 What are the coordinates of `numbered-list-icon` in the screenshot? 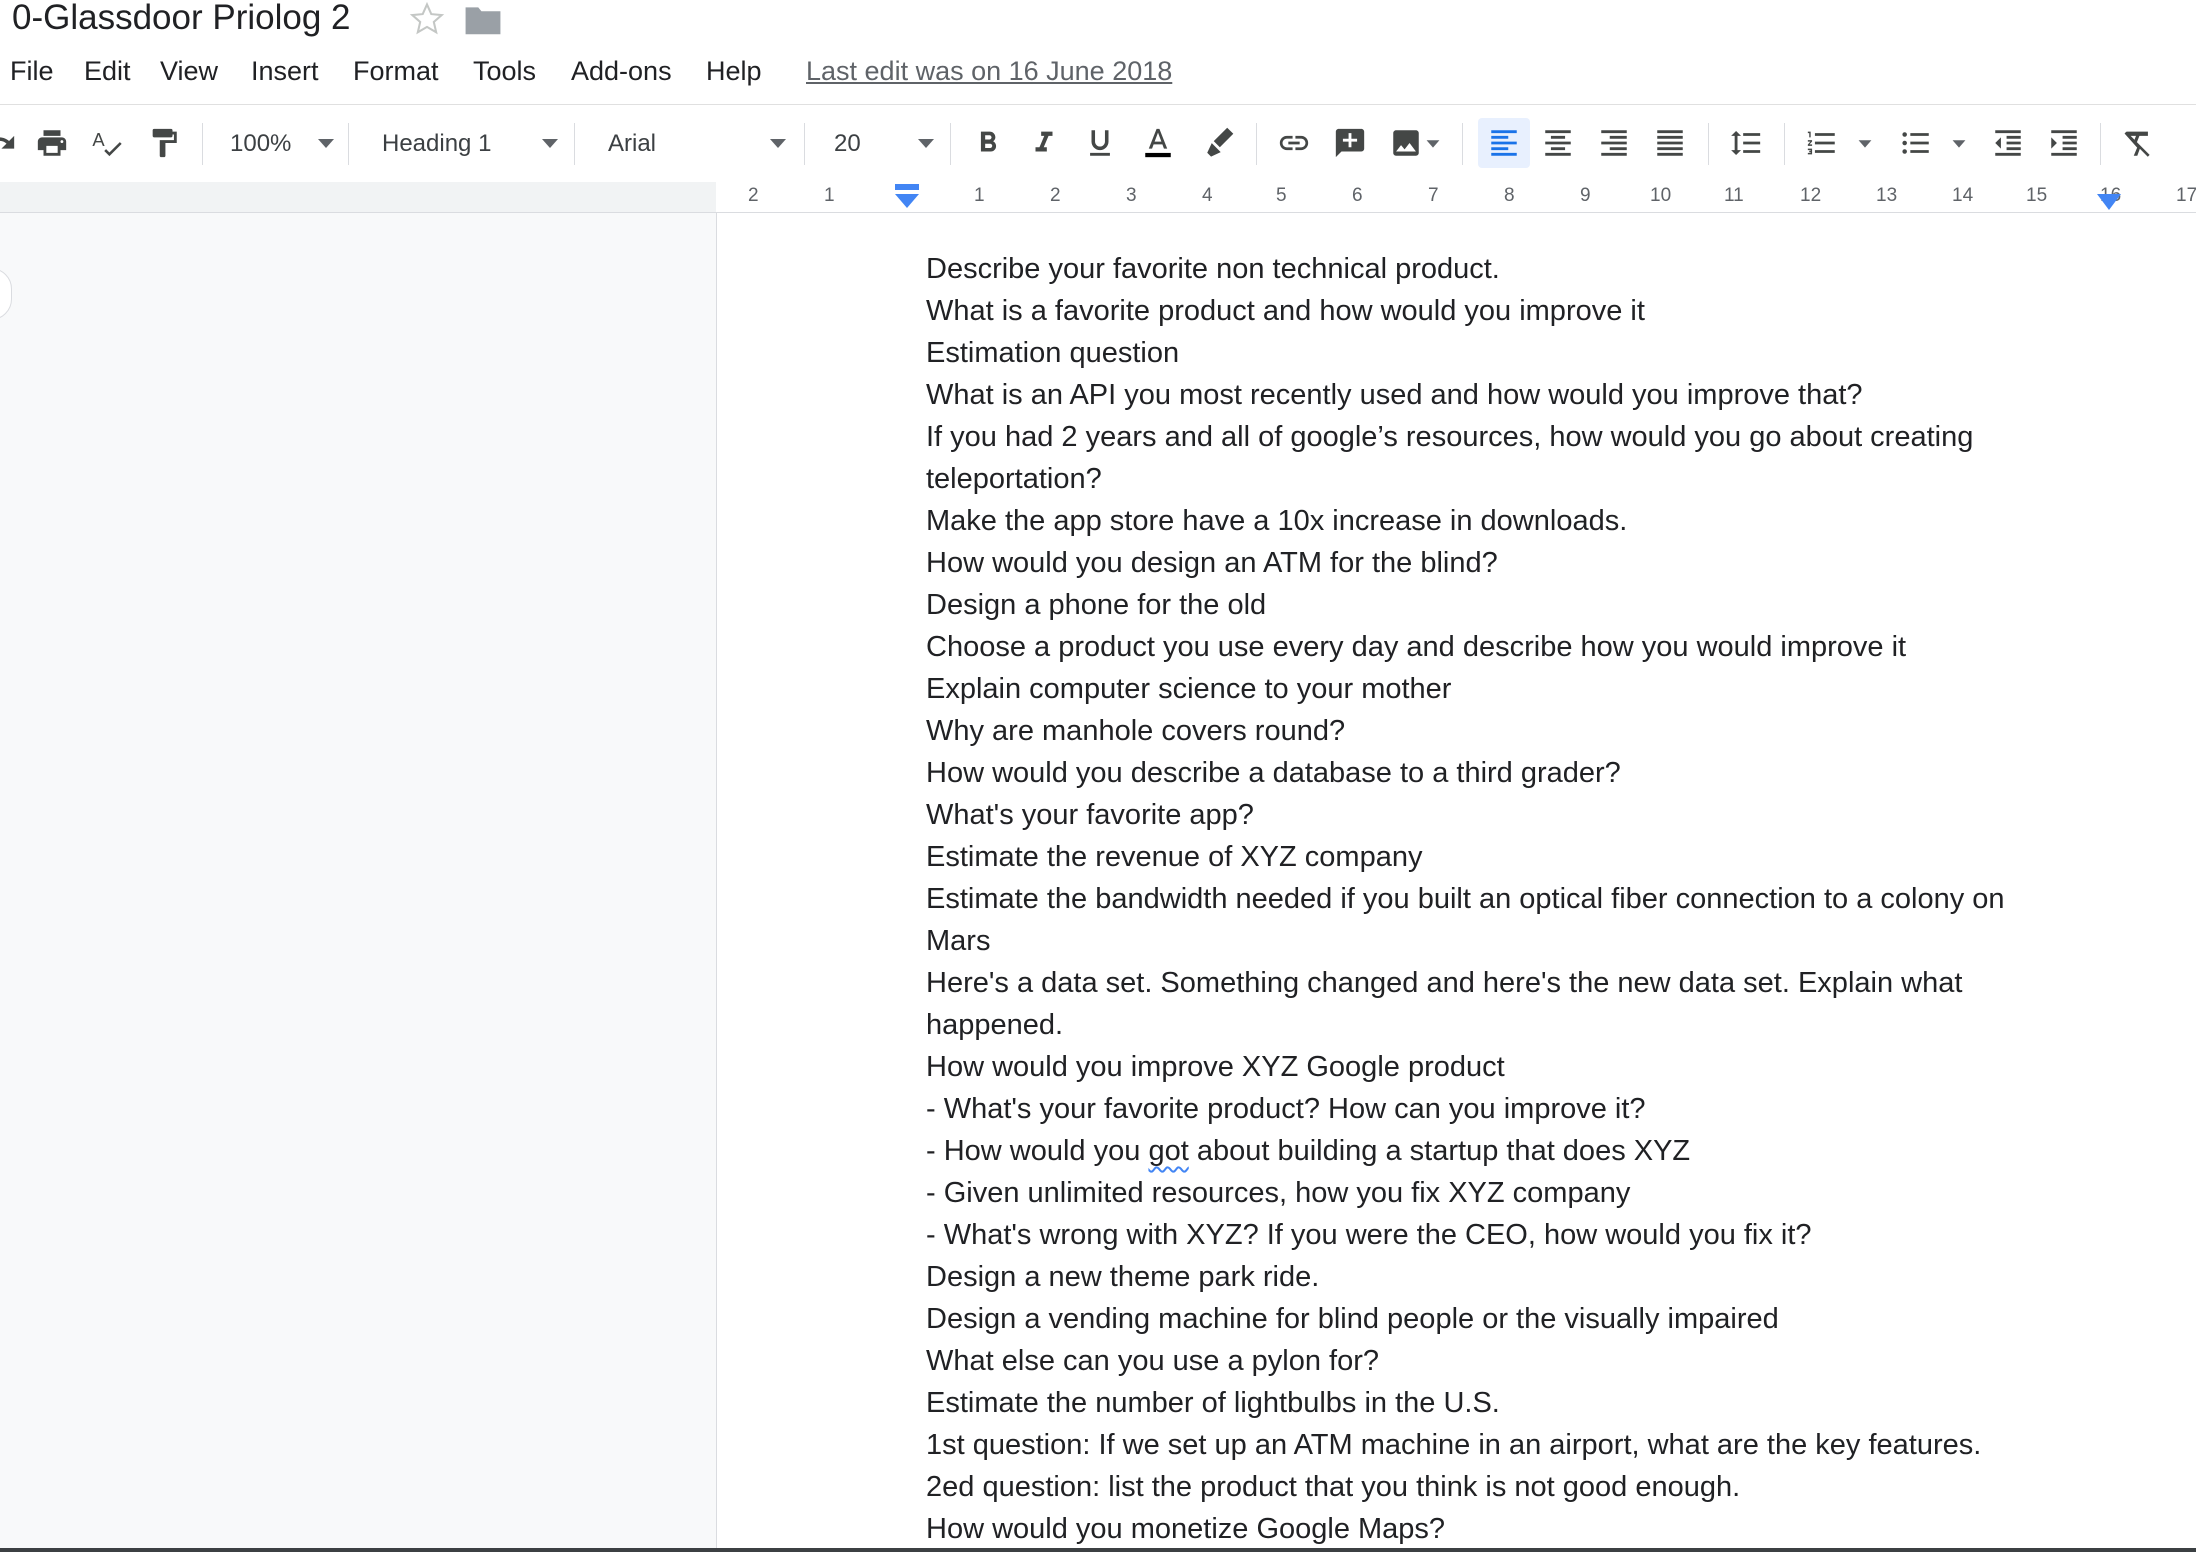 It's located at (1822, 143).